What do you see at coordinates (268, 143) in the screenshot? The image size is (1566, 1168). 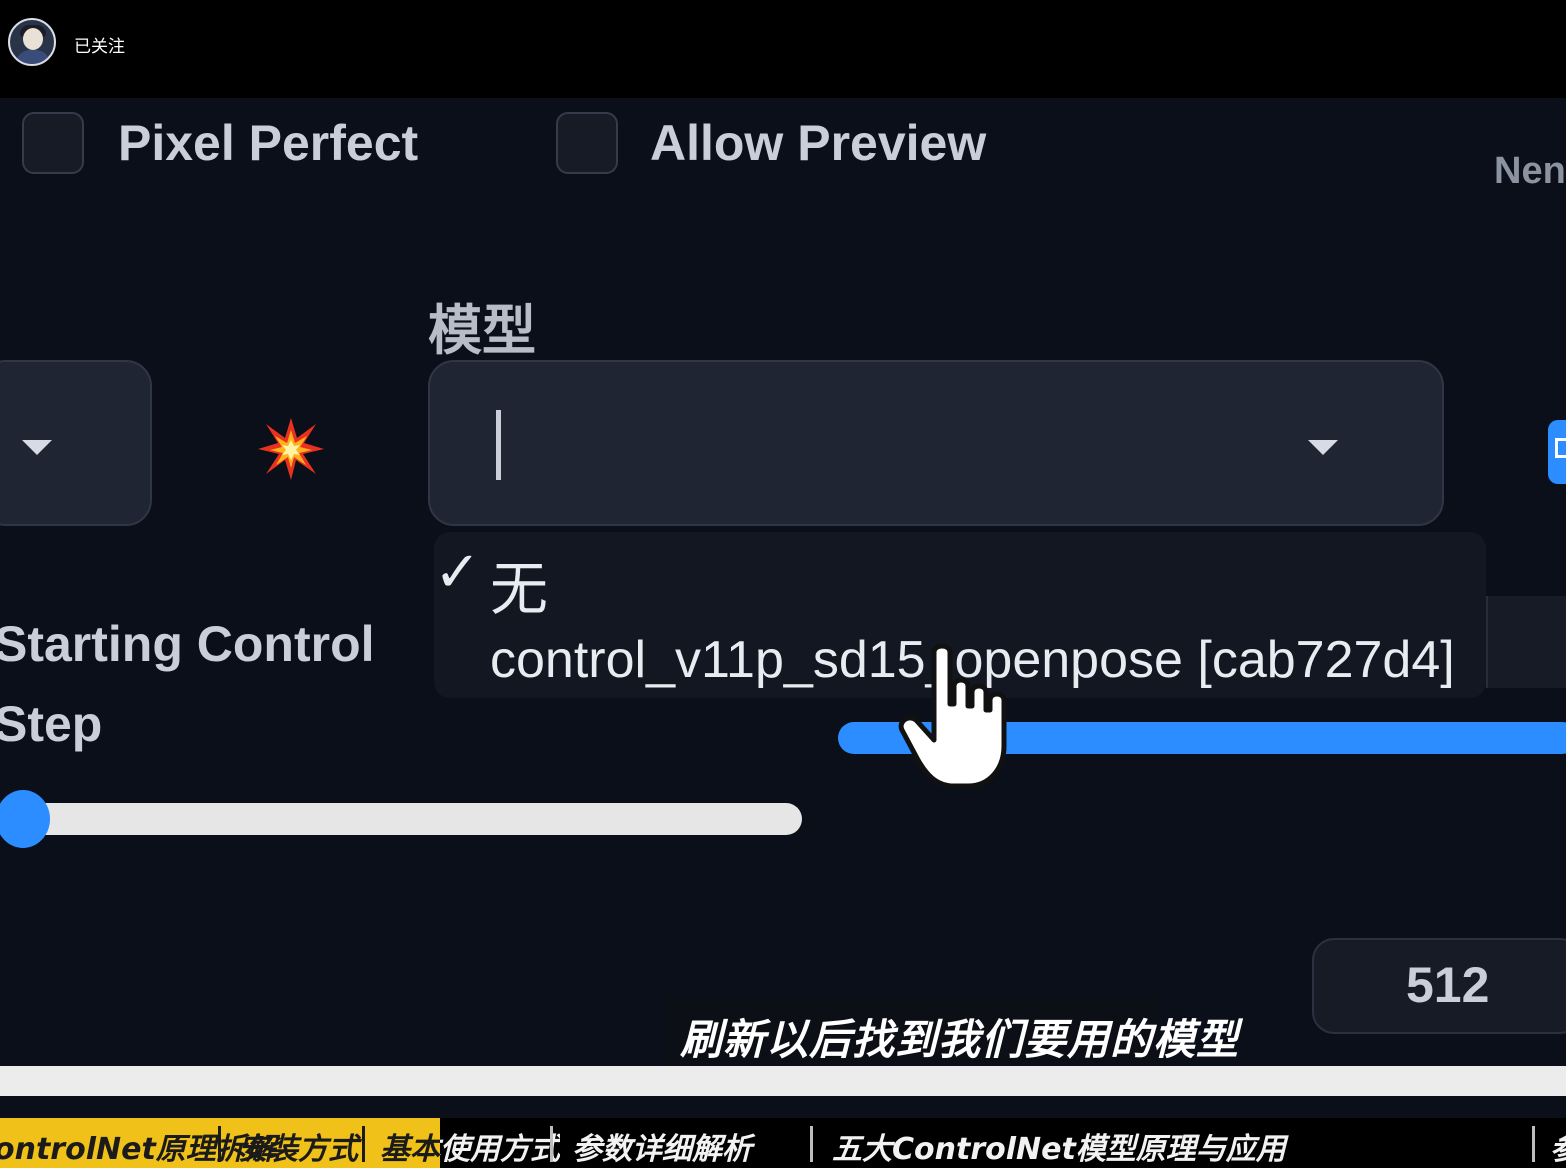 I see `pixel-perfect-label: Pixel Perfect` at bounding box center [268, 143].